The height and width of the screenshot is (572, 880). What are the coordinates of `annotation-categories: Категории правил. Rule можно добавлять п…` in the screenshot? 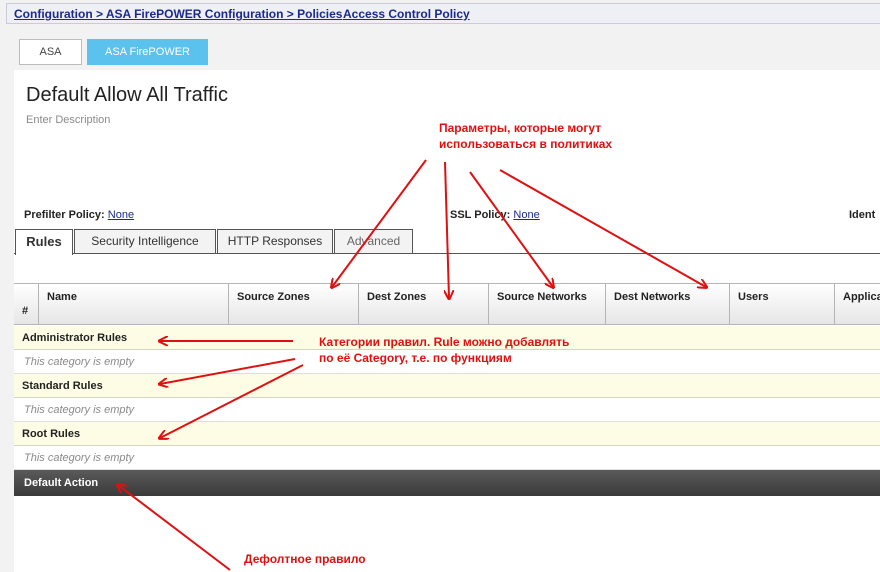 It's located at (444, 350).